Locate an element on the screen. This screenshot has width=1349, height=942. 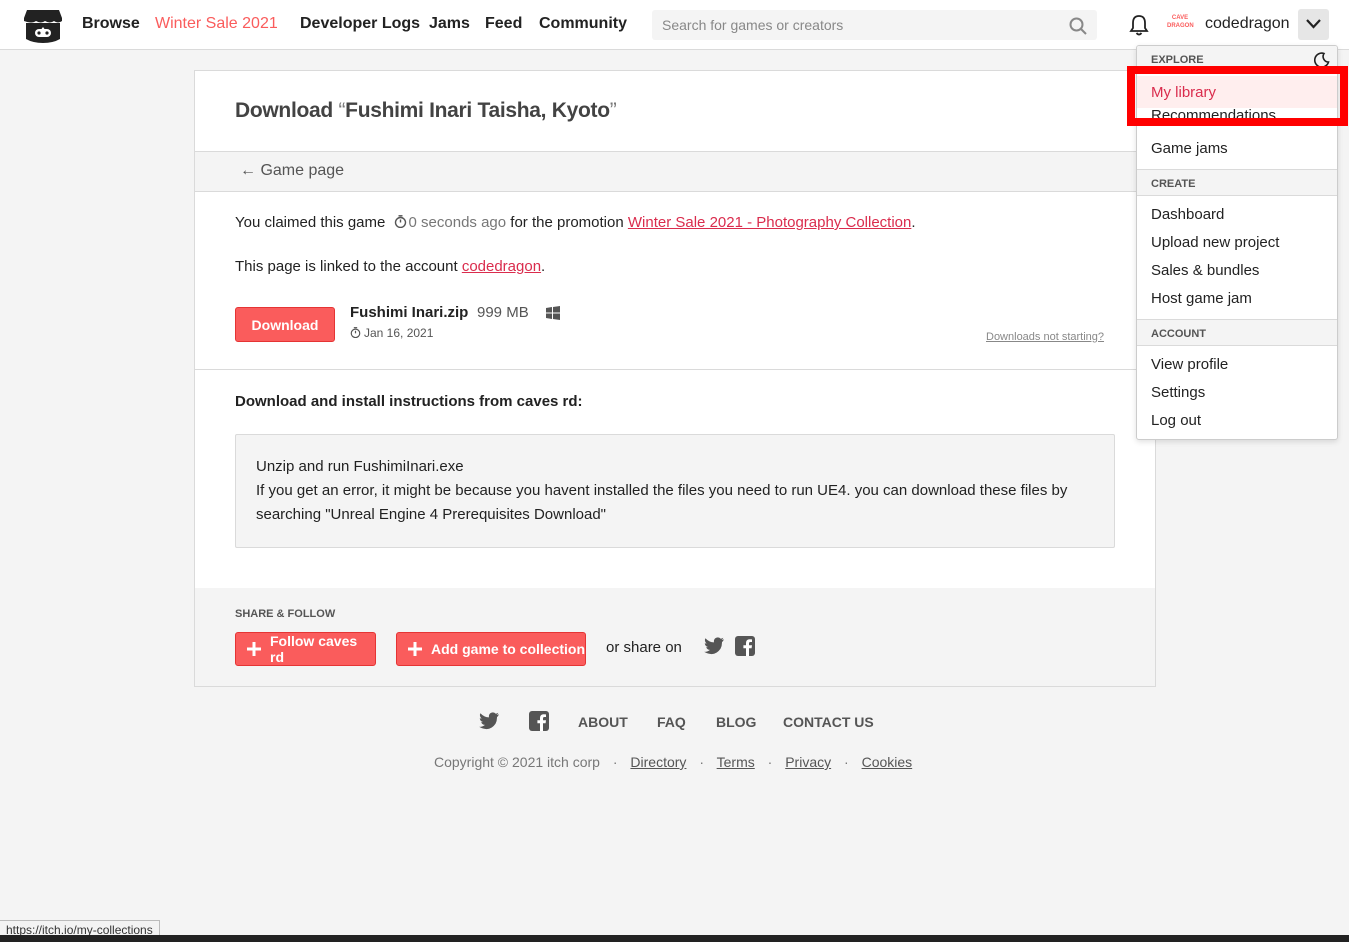
game-page-link: ← Game page is located at coordinates (292, 171).